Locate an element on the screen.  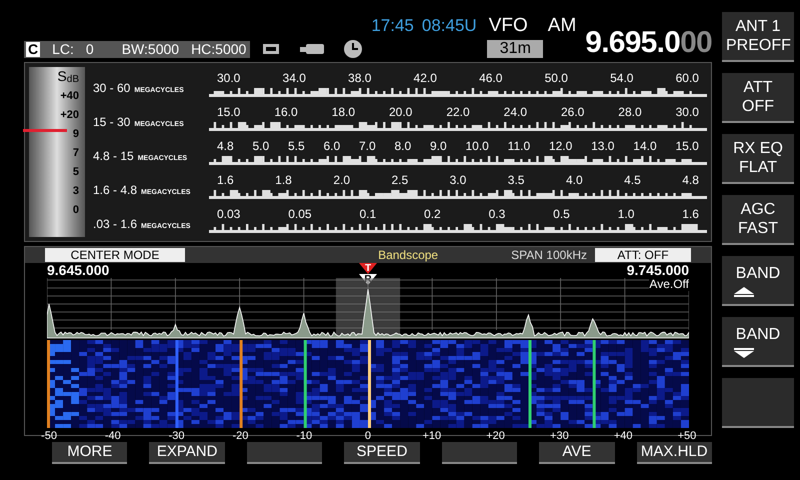
utc-time: 08:45U is located at coordinates (449, 25).